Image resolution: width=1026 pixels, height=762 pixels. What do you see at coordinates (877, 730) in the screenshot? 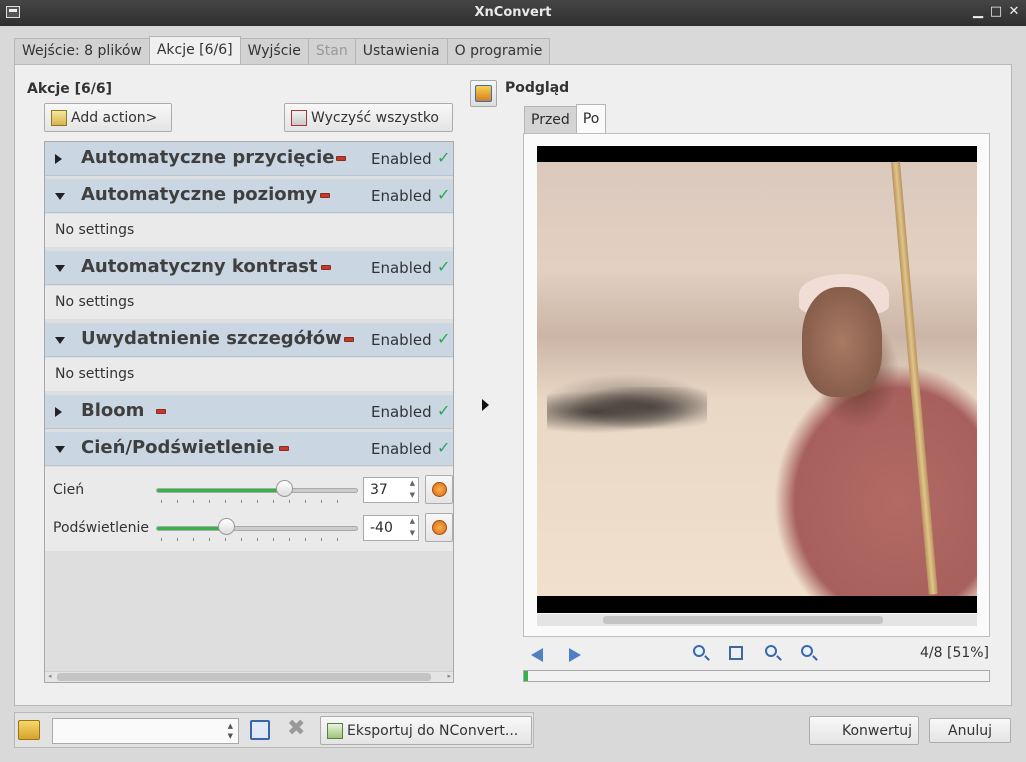
I see `convert-label: Konwertuj` at bounding box center [877, 730].